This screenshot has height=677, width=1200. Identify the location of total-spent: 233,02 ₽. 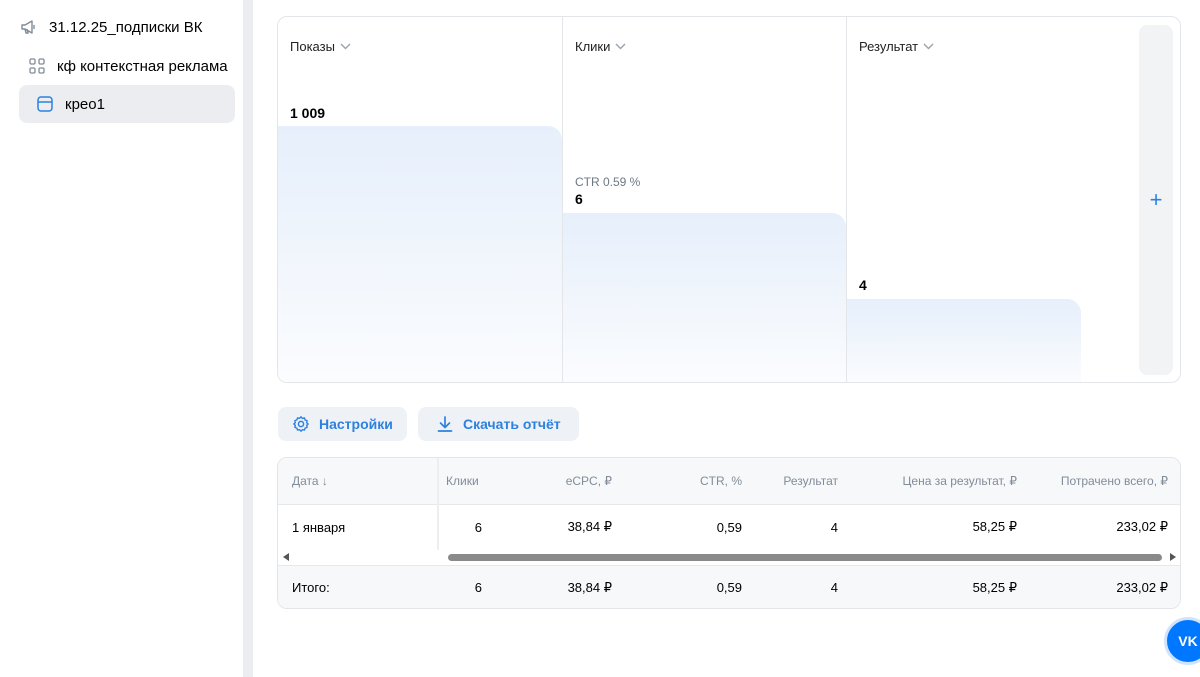
(1142, 587).